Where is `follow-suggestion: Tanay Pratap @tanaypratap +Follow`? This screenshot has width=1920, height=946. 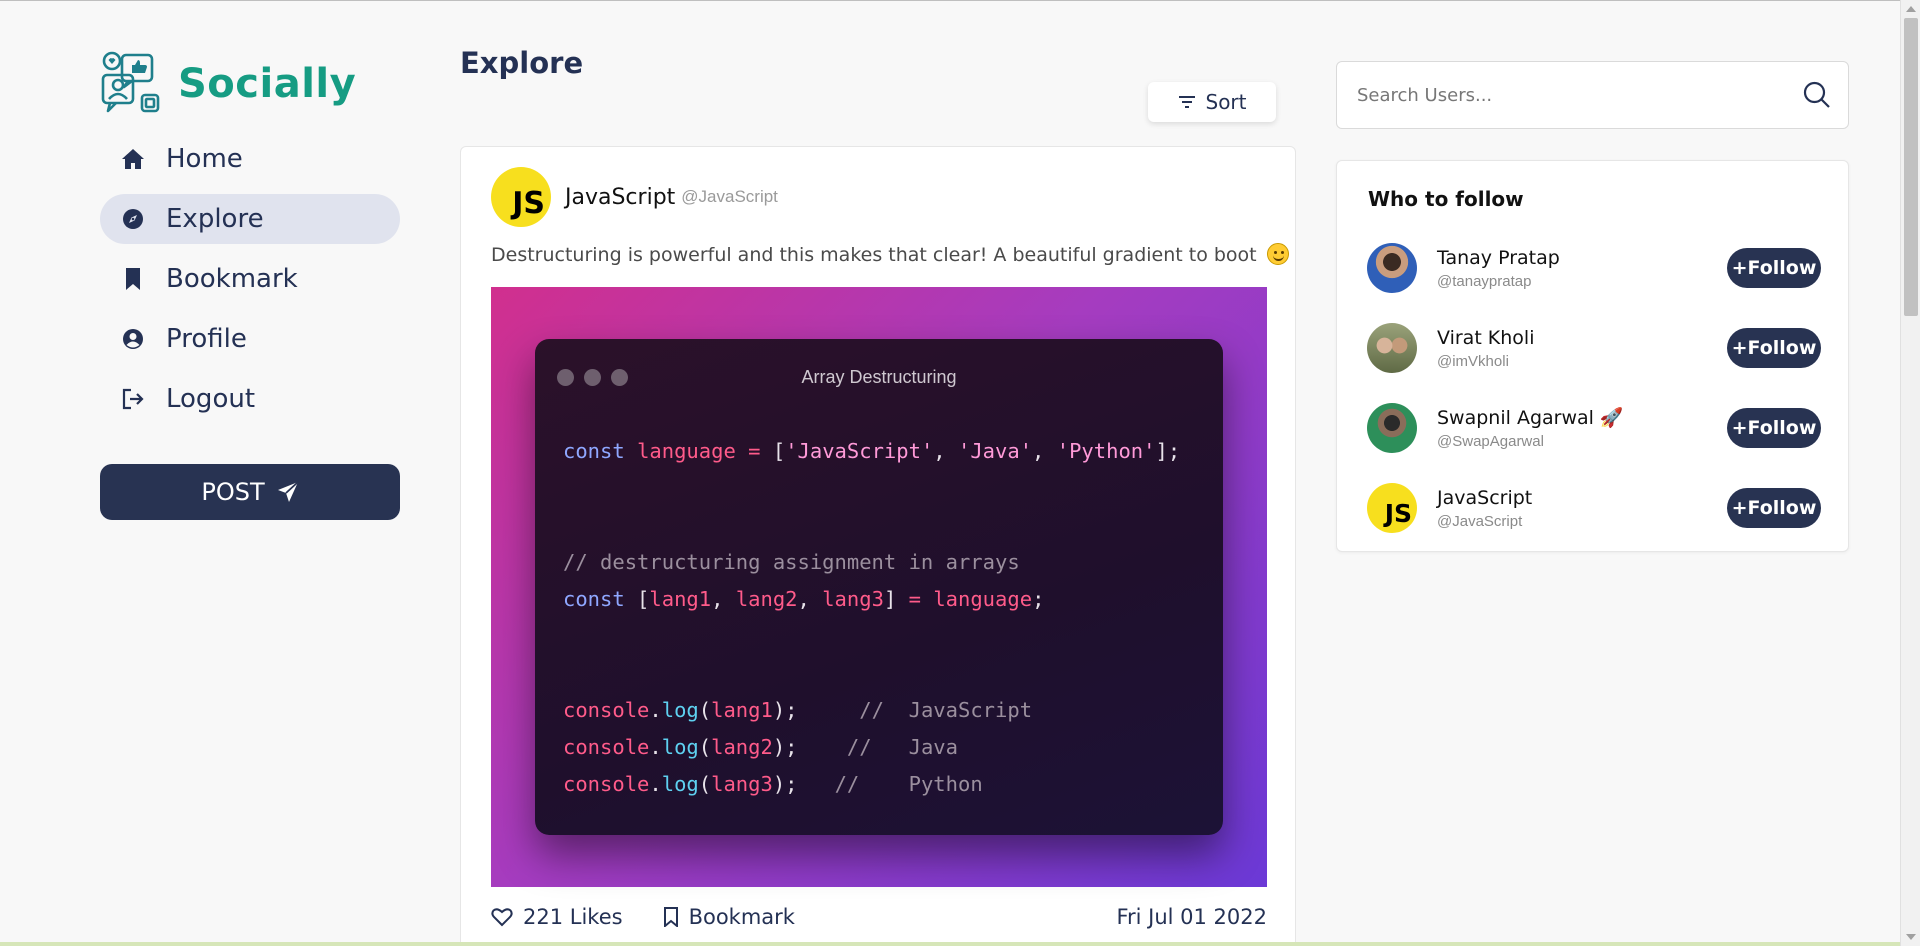 follow-suggestion: Tanay Pratap @tanaypratap +Follow is located at coordinates (1594, 268).